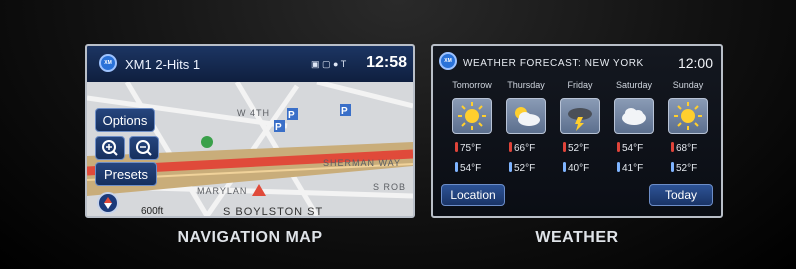 The image size is (796, 269). I want to click on high-temp: 54°F, so click(630, 148).